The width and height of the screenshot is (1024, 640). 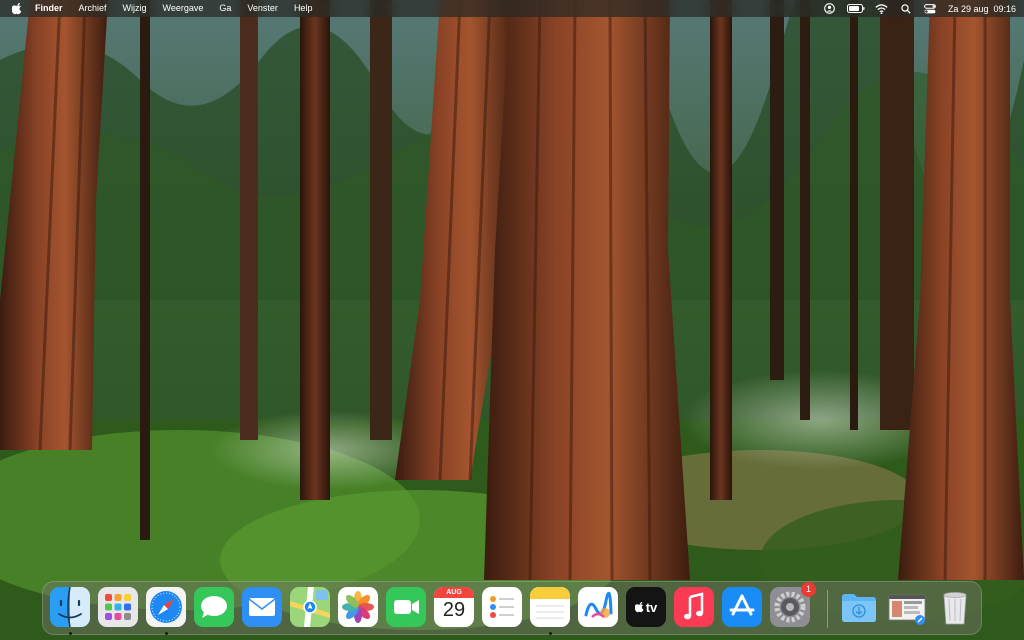 What do you see at coordinates (651, 607) in the screenshot?
I see `tv-label: tv` at bounding box center [651, 607].